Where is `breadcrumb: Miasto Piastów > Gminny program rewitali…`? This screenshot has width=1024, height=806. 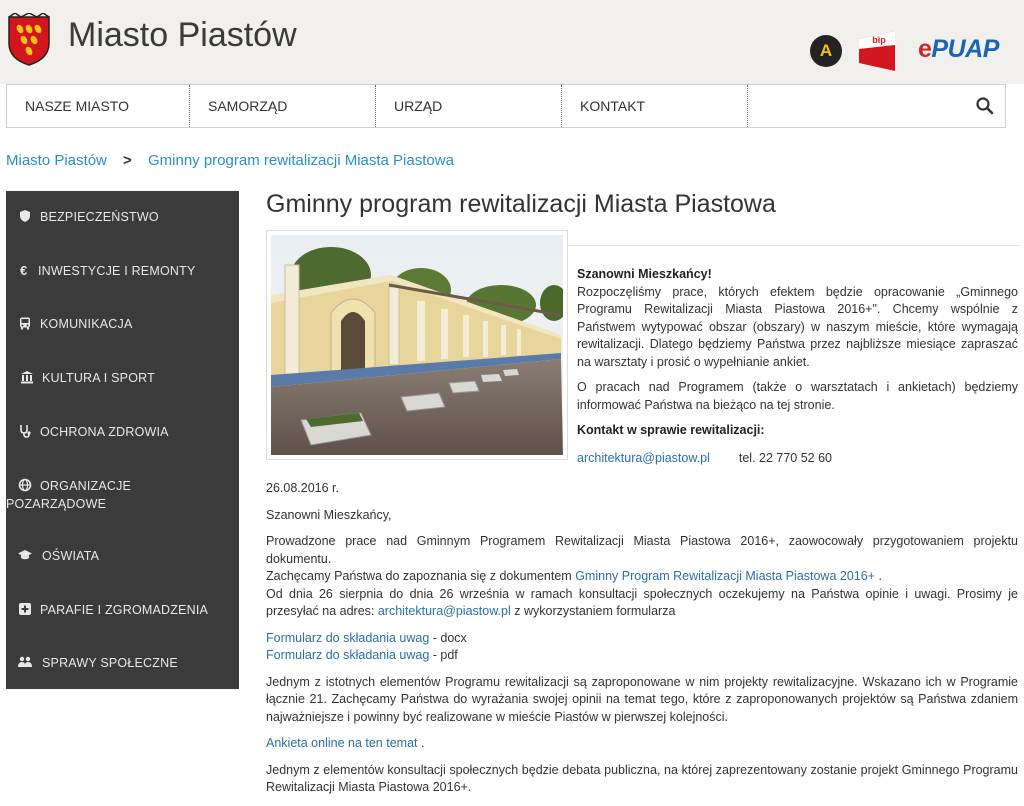
breadcrumb: Miasto Piastów > Gminny program rewitali… is located at coordinates (230, 160).